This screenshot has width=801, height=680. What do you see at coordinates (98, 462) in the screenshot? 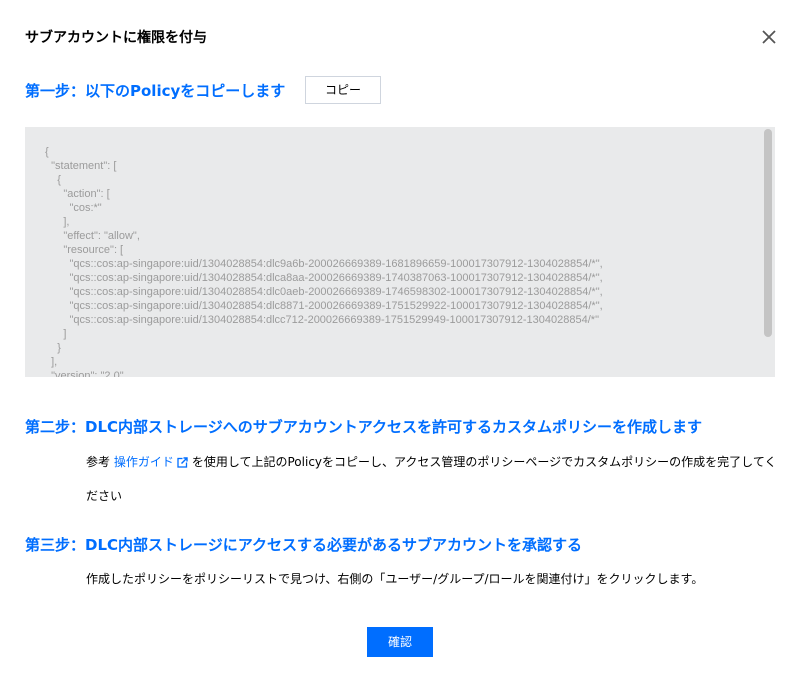
I see `step2-prefix: 参考` at bounding box center [98, 462].